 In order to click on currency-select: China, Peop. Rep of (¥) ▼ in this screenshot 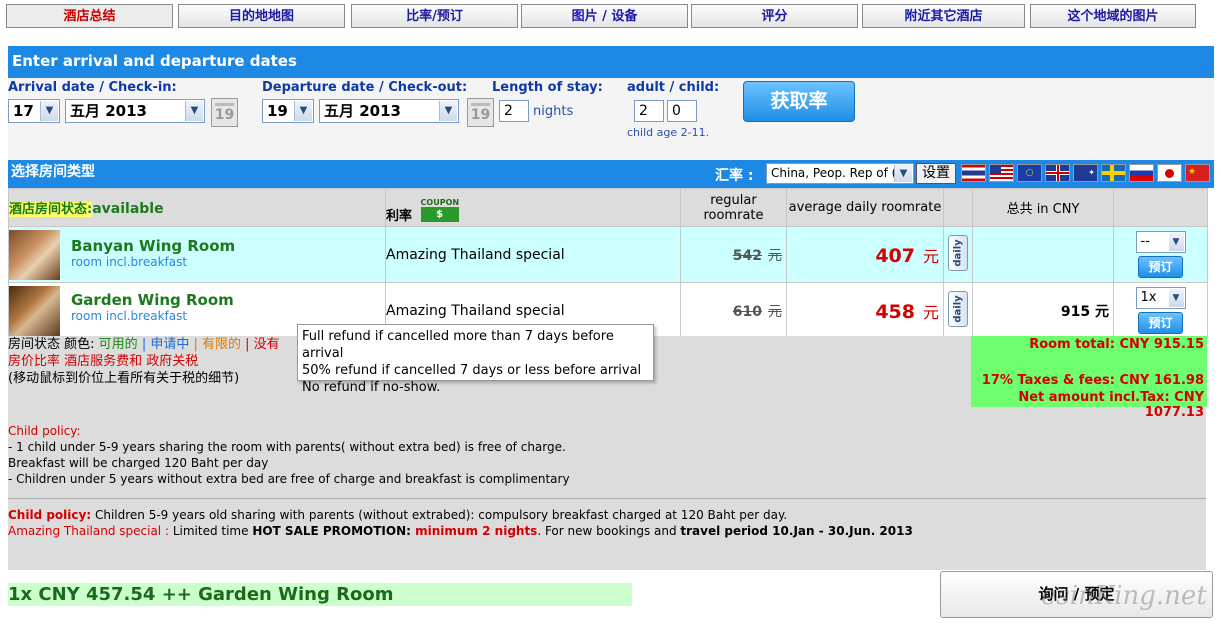, I will do `click(840, 173)`.